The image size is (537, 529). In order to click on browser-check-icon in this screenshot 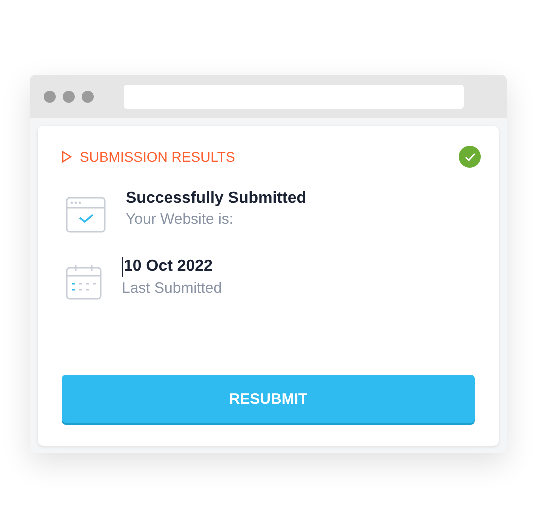, I will do `click(86, 215)`.